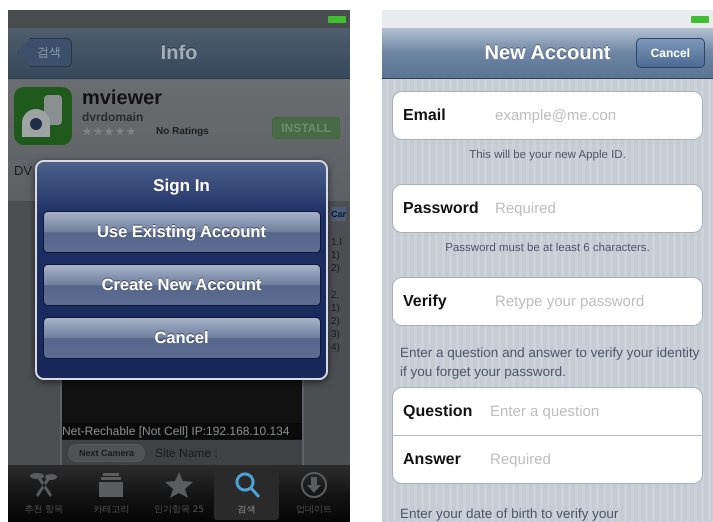 The width and height of the screenshot is (713, 522). What do you see at coordinates (24, 170) in the screenshot?
I see `description-text: DV` at bounding box center [24, 170].